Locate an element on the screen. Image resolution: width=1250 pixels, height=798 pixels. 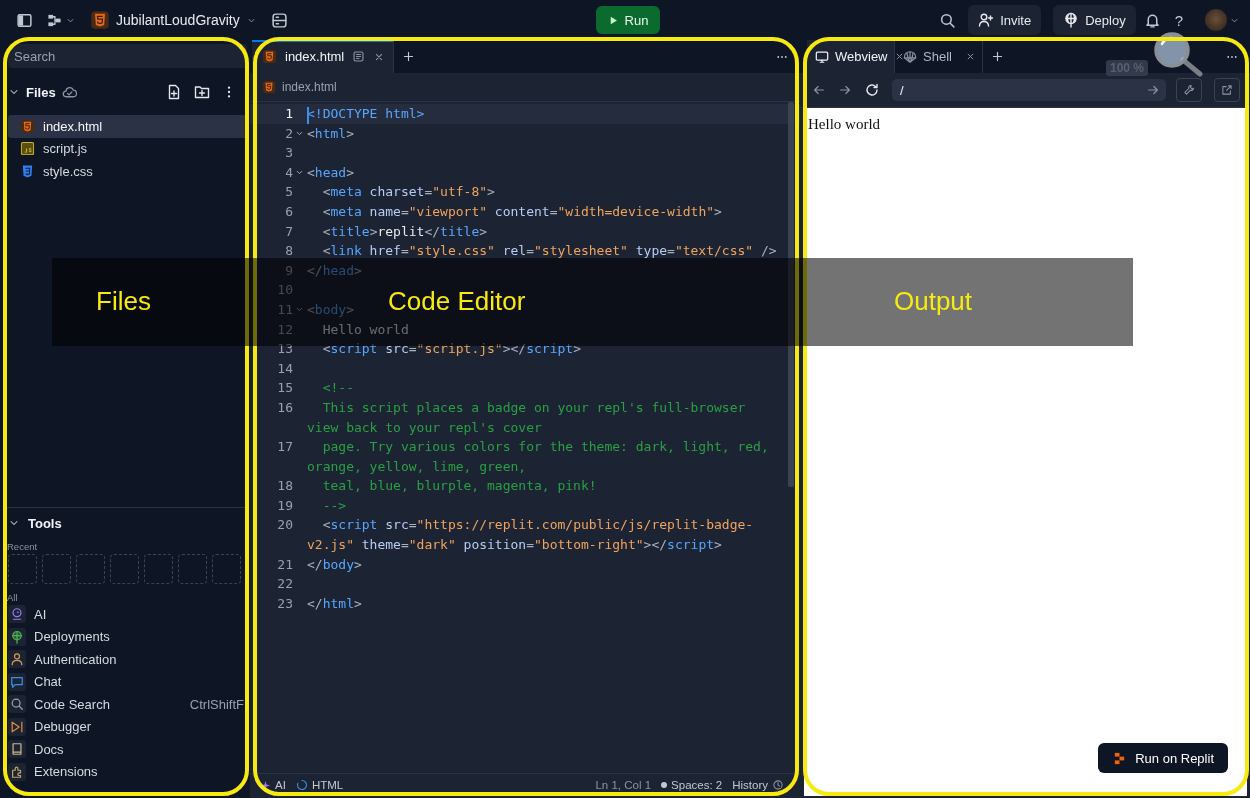
annotation-label: Output is located at coordinates (933, 301).